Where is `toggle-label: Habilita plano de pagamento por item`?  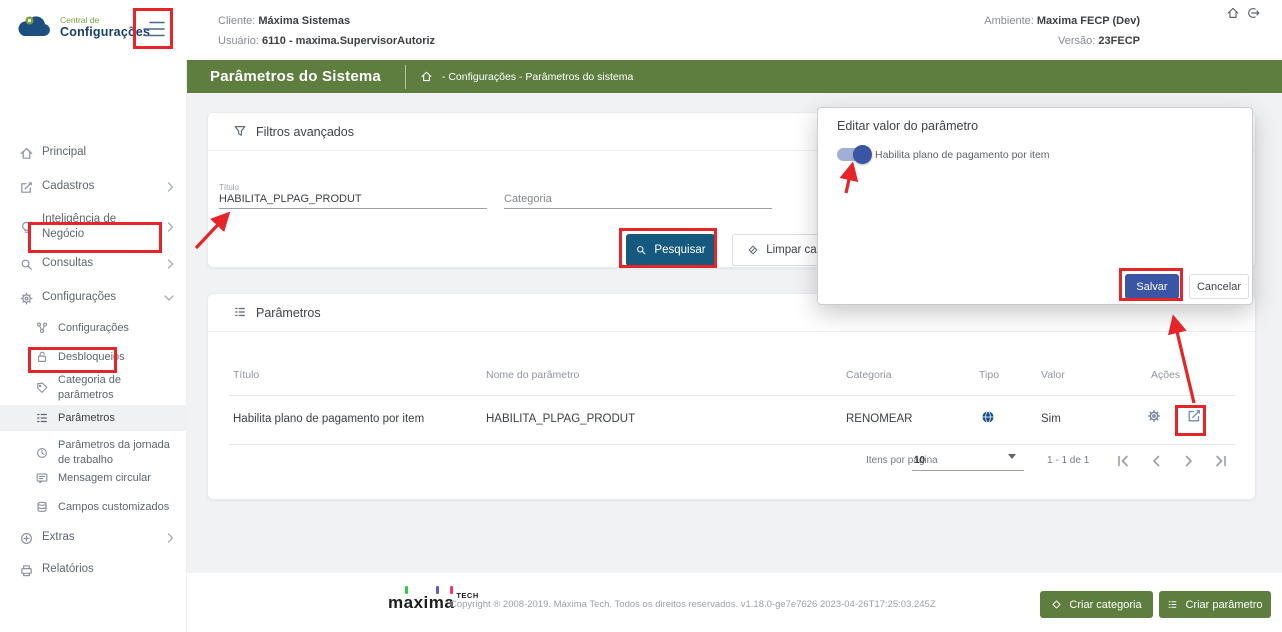 toggle-label: Habilita plano de pagamento por item is located at coordinates (962, 155).